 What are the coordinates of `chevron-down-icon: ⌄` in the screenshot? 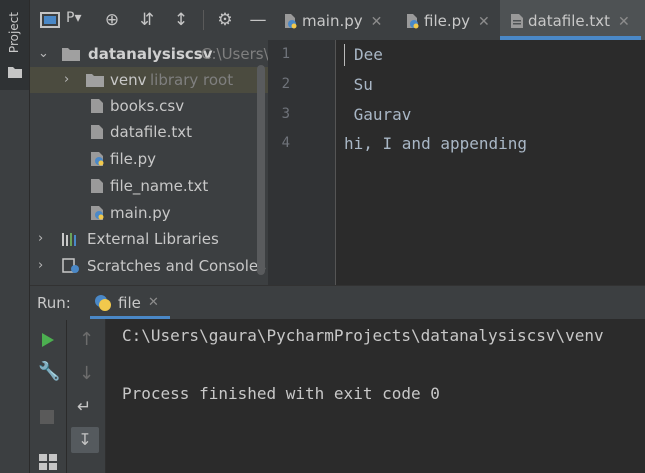 It's located at (43, 54).